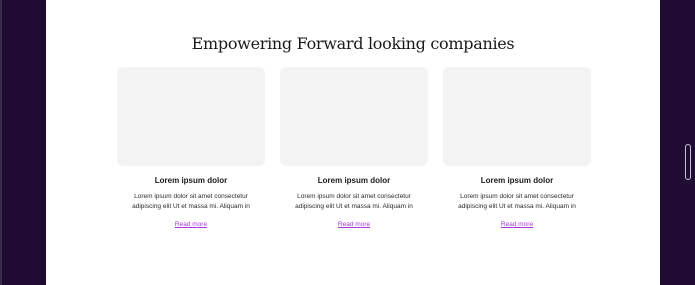 The image size is (695, 285). I want to click on scrollbar-handle, so click(688, 162).